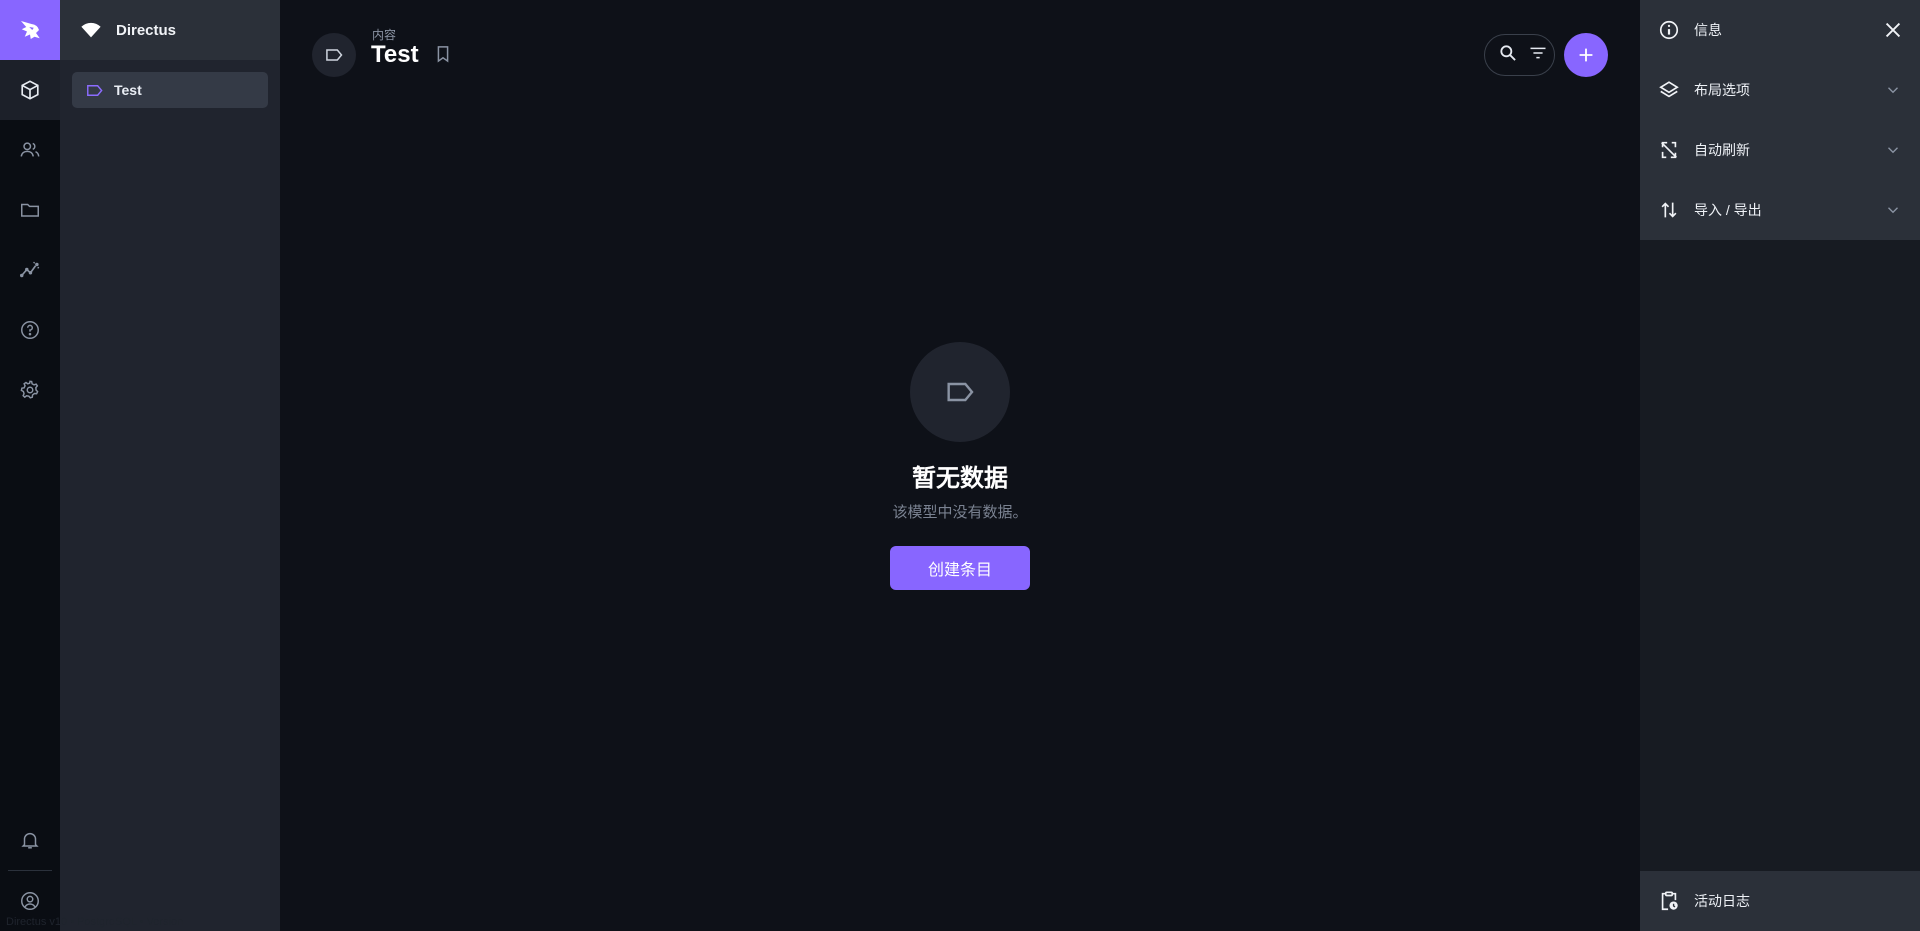  I want to click on info-icon, so click(1669, 30).